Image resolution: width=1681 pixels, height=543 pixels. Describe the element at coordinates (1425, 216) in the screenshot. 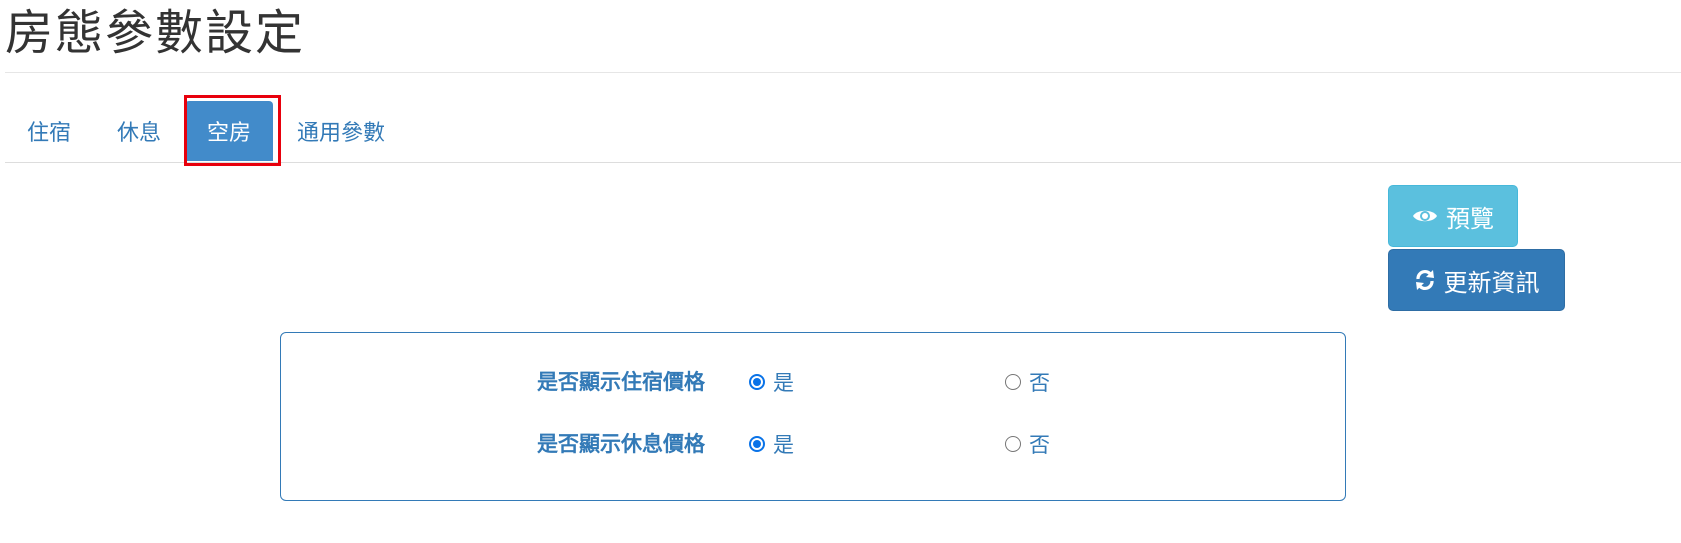

I see `eye-icon` at that location.